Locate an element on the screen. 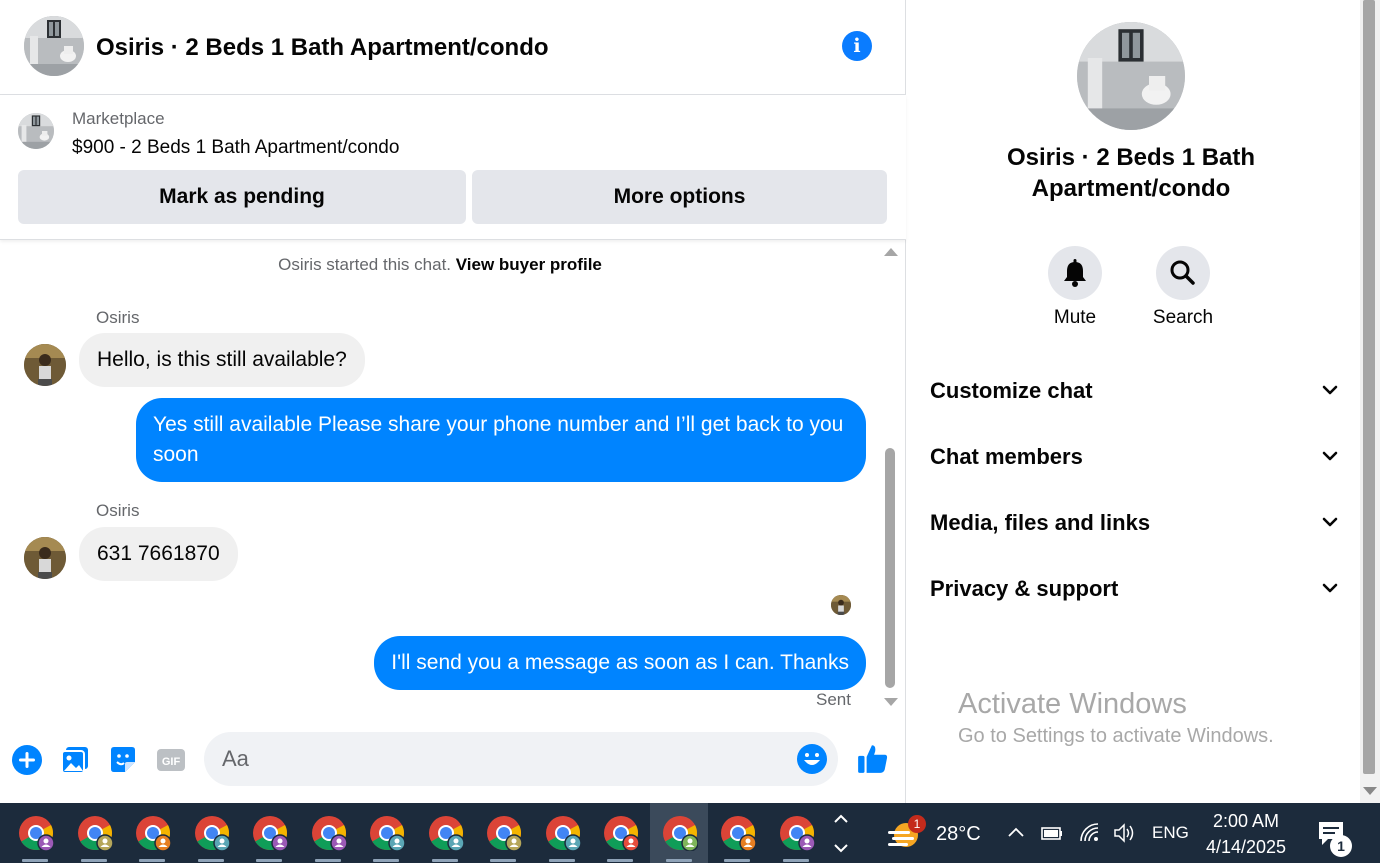 This screenshot has width=1380, height=863. incoming-message: 631 7661870 is located at coordinates (158, 554).